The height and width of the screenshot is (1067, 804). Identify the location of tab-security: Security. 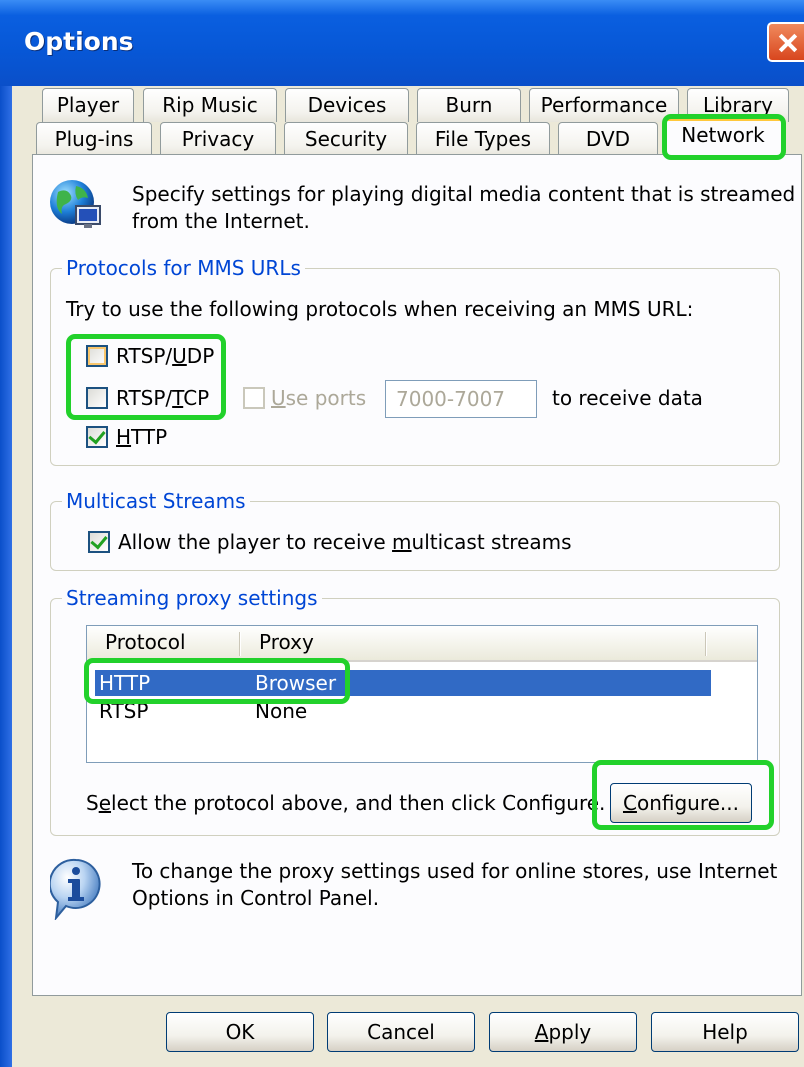
(346, 139).